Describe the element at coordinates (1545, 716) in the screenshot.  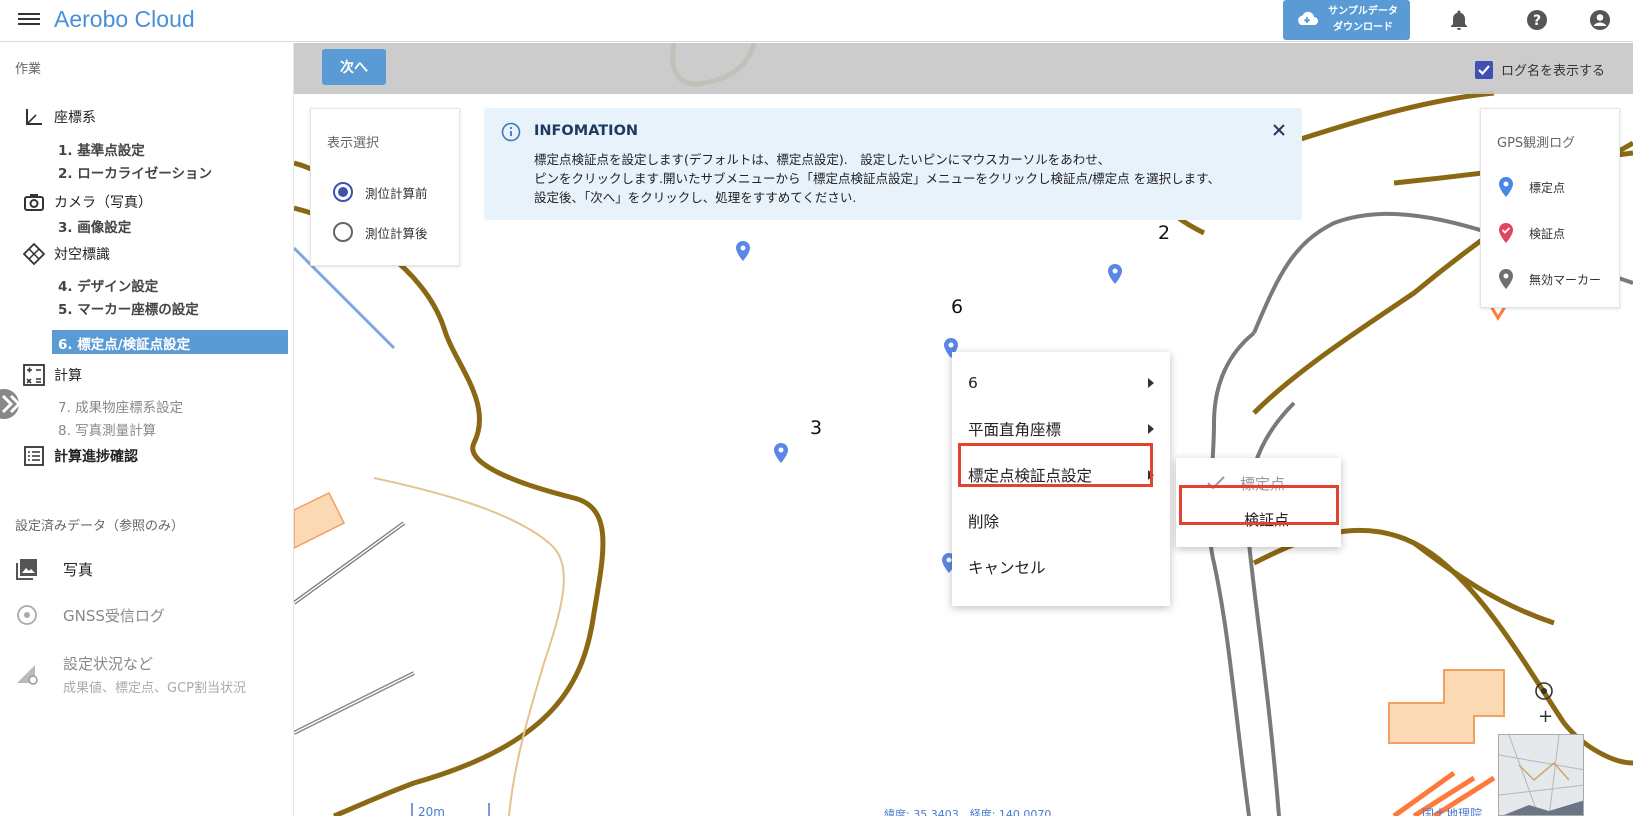
I see `zoom-in-button: +` at that location.